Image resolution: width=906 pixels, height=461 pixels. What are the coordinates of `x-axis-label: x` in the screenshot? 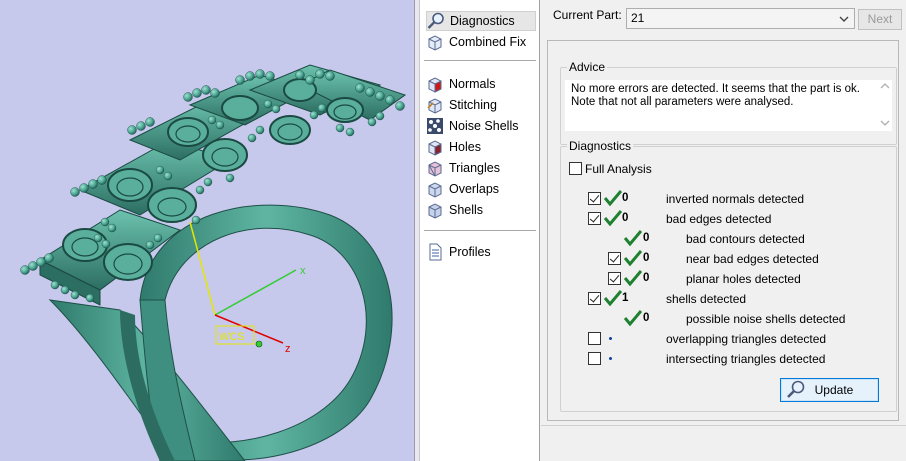 It's located at (303, 271).